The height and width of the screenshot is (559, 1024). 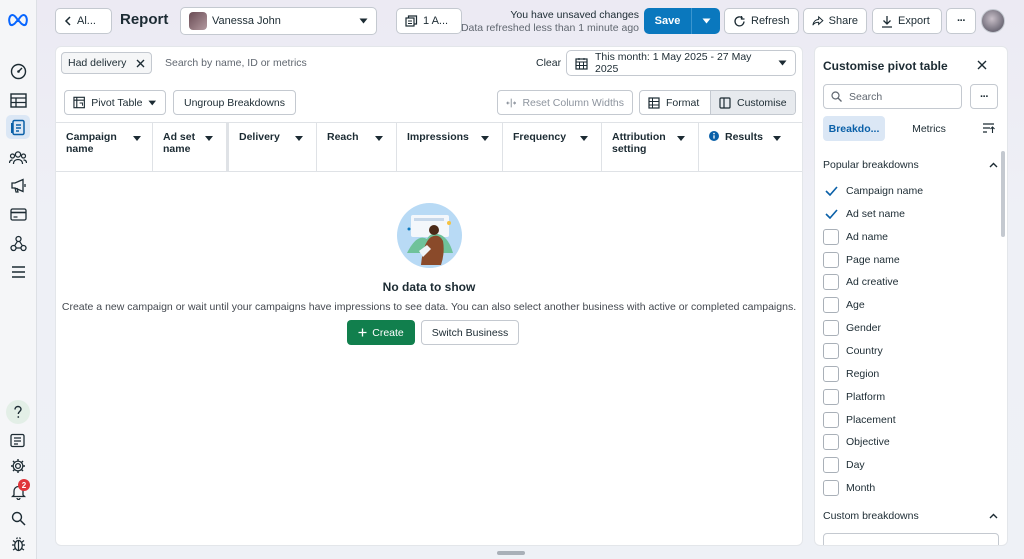 I want to click on megaphone-icon, so click(x=18, y=185).